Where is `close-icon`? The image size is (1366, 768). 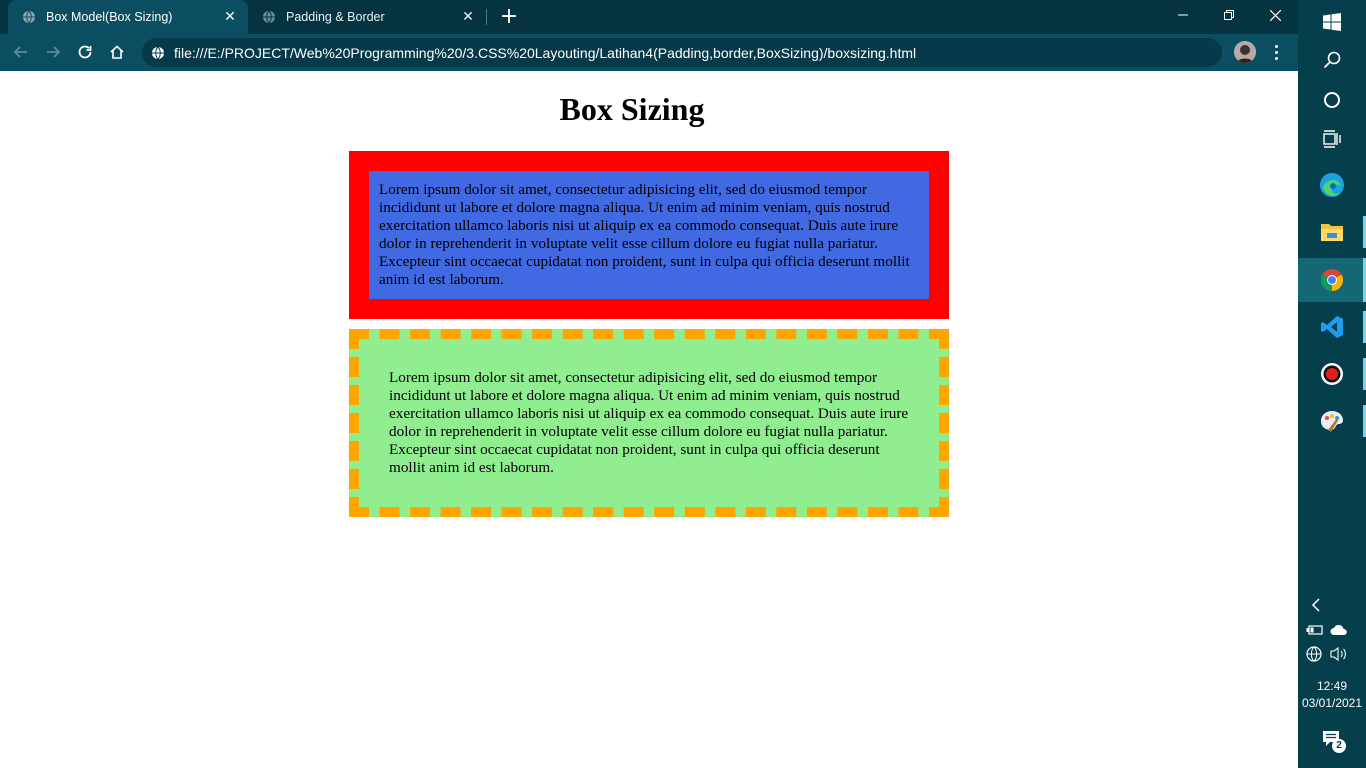
close-icon is located at coordinates (1275, 15).